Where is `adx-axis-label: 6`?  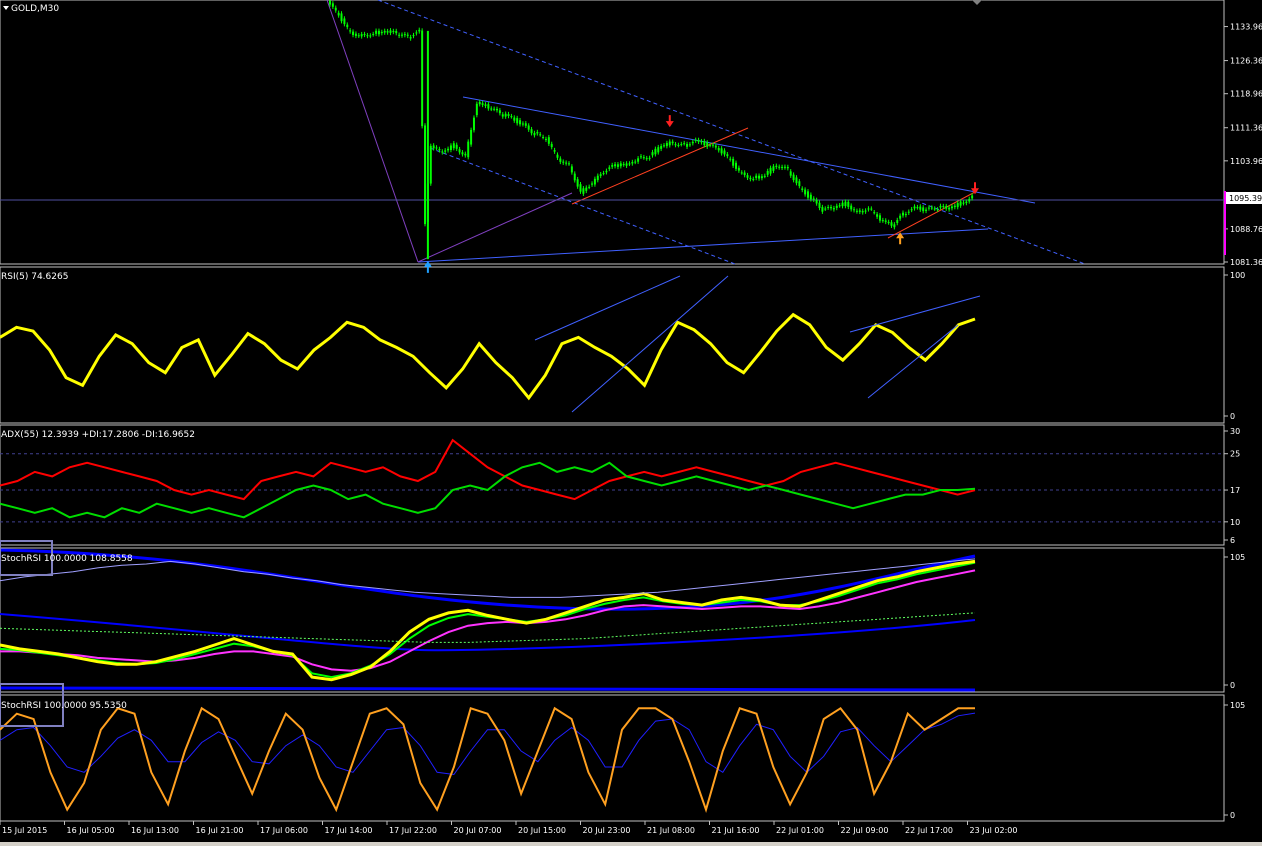 adx-axis-label: 6 is located at coordinates (1232, 540).